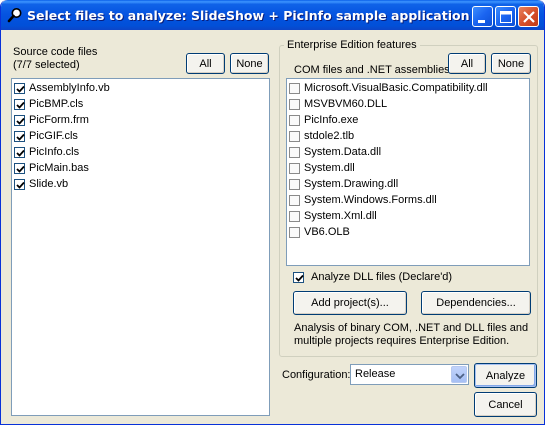 The width and height of the screenshot is (545, 425). Describe the element at coordinates (69, 88) in the screenshot. I see `list-item-label: AssemblyInfo.vb` at that location.